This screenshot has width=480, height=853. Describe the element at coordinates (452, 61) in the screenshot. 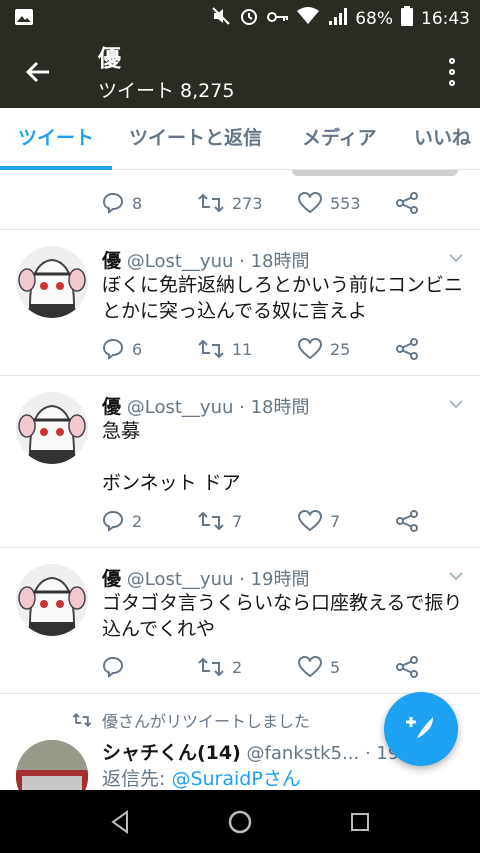

I see `more-vertical-icon` at that location.